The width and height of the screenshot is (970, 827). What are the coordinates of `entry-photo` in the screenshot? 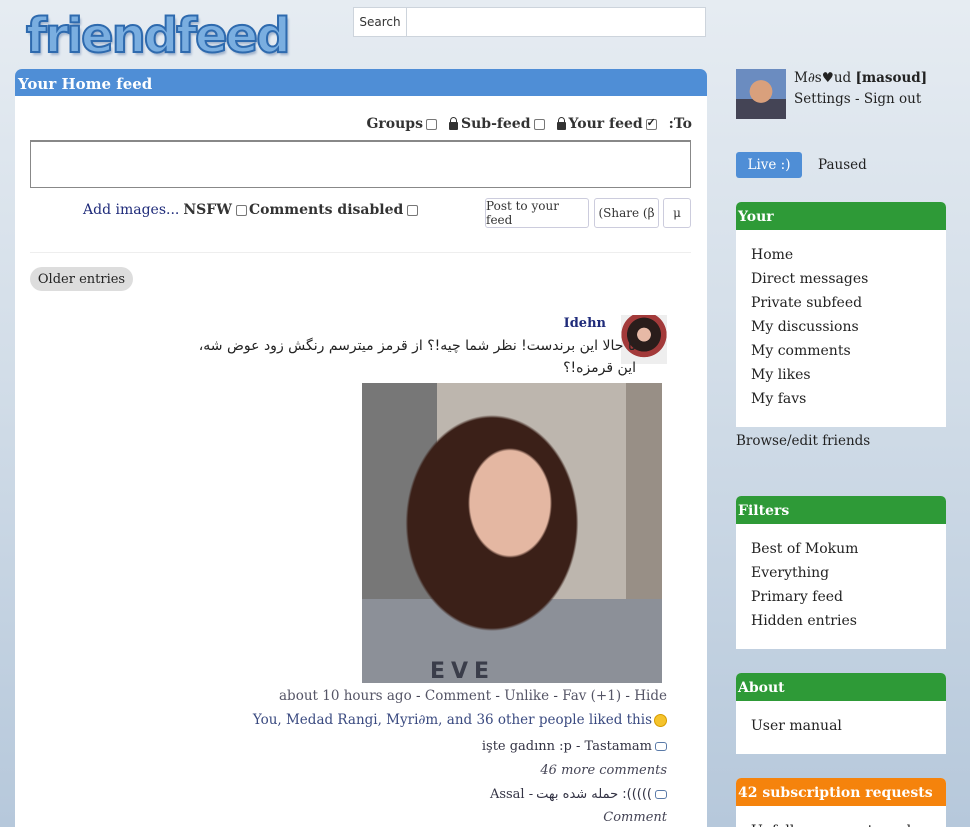 It's located at (512, 533).